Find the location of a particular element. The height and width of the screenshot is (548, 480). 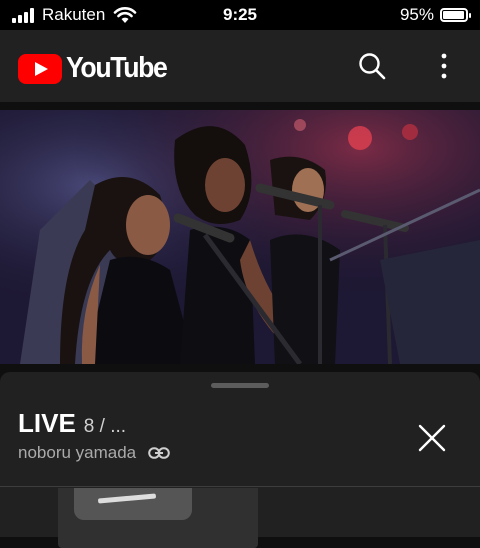

search-button is located at coordinates (372, 66).